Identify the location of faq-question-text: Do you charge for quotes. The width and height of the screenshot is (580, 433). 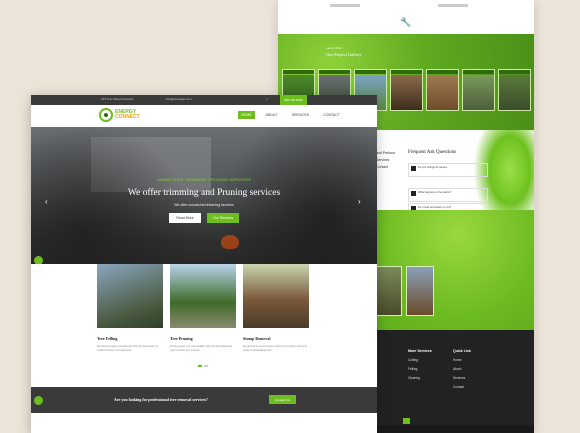
(433, 167).